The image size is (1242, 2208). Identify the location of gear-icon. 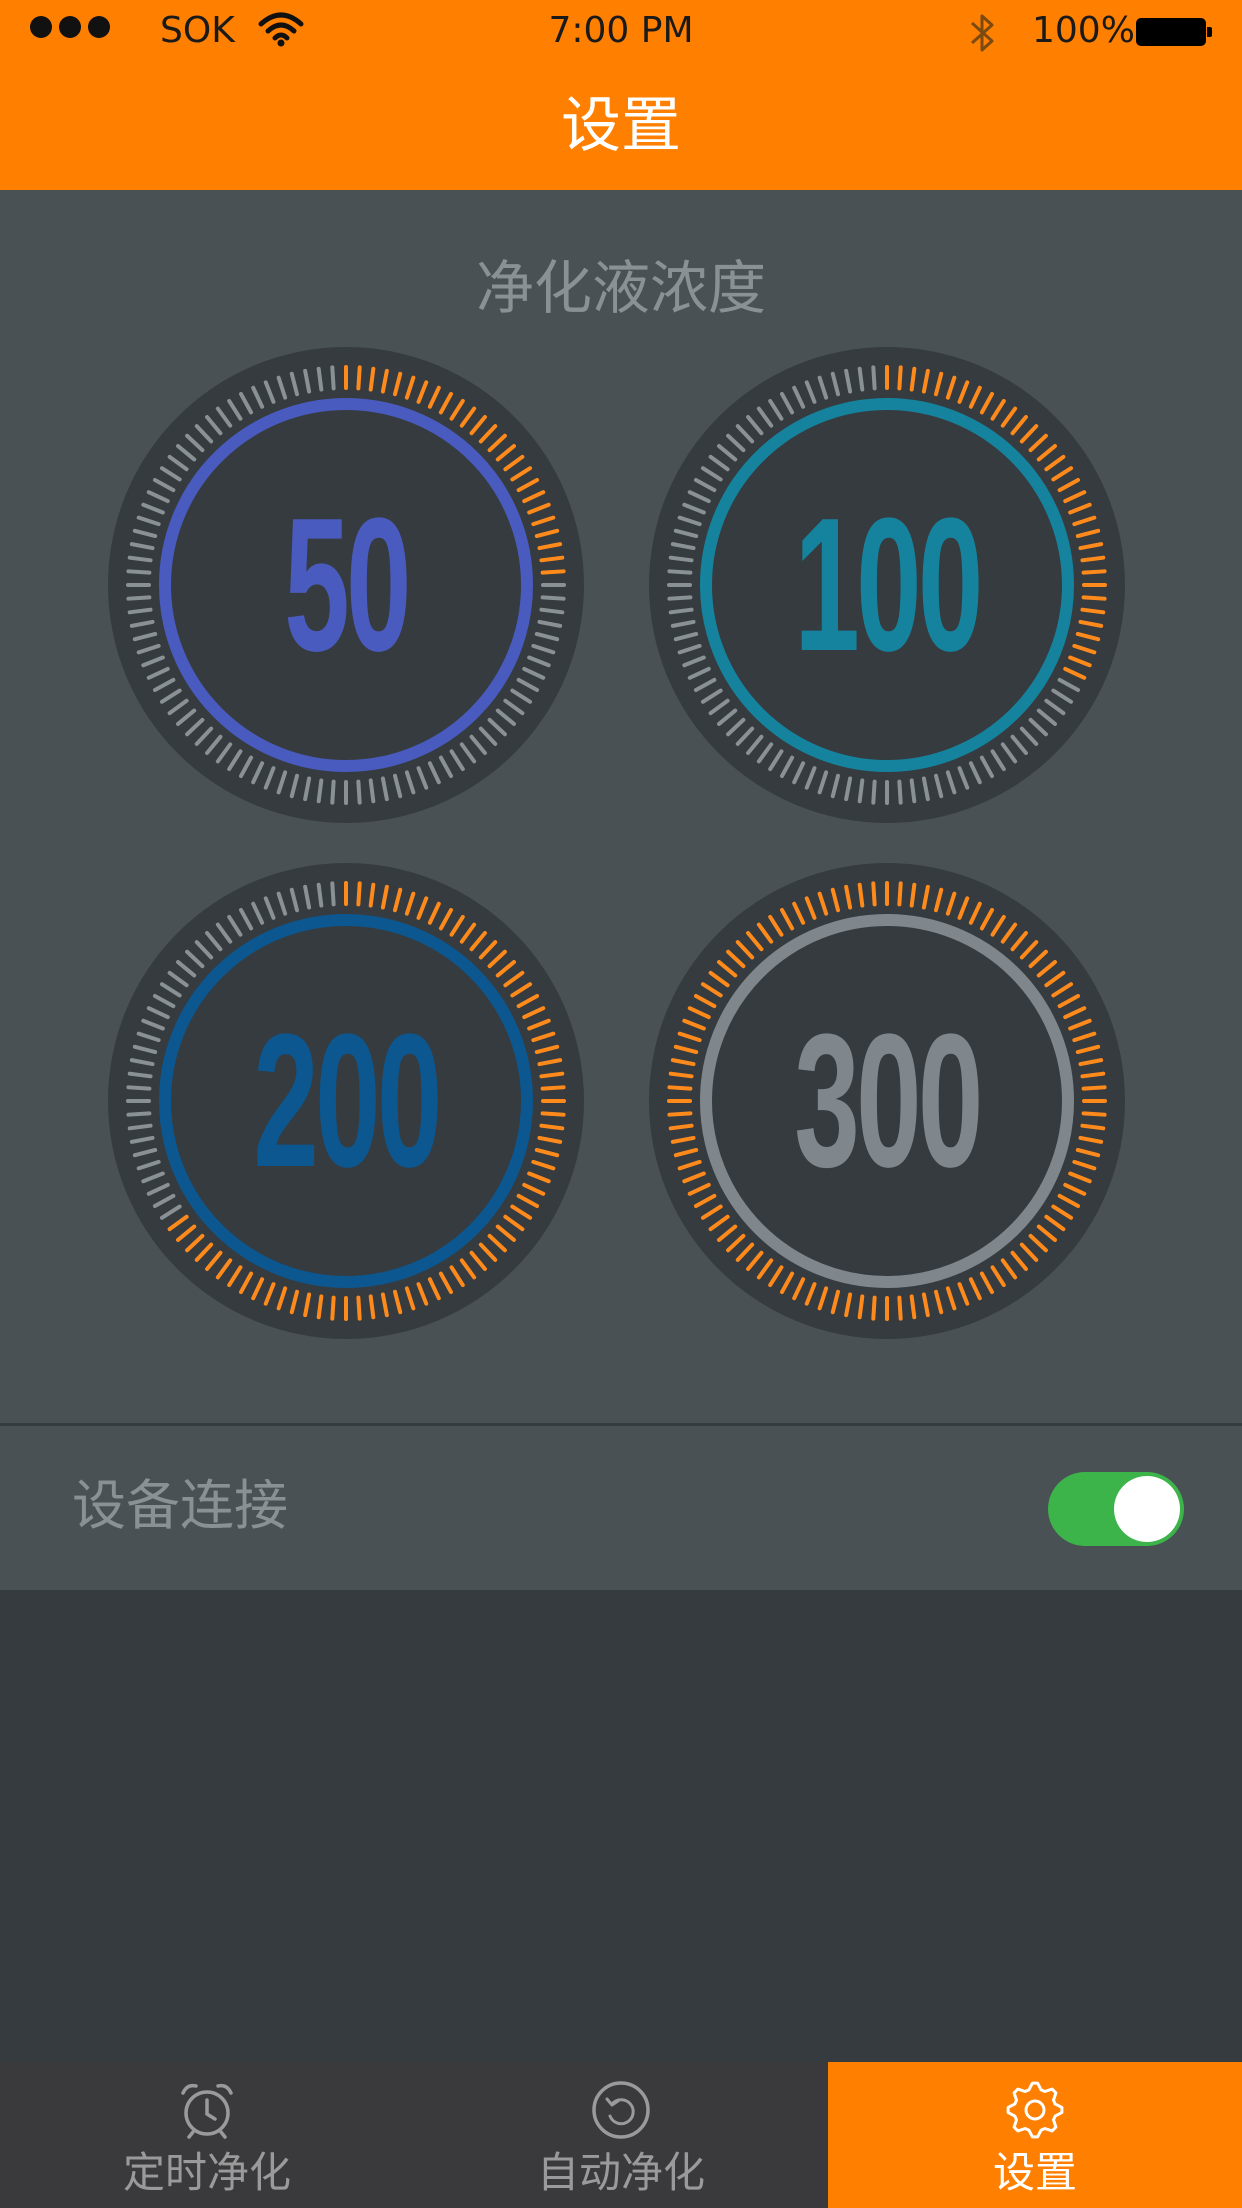
(1035, 2110).